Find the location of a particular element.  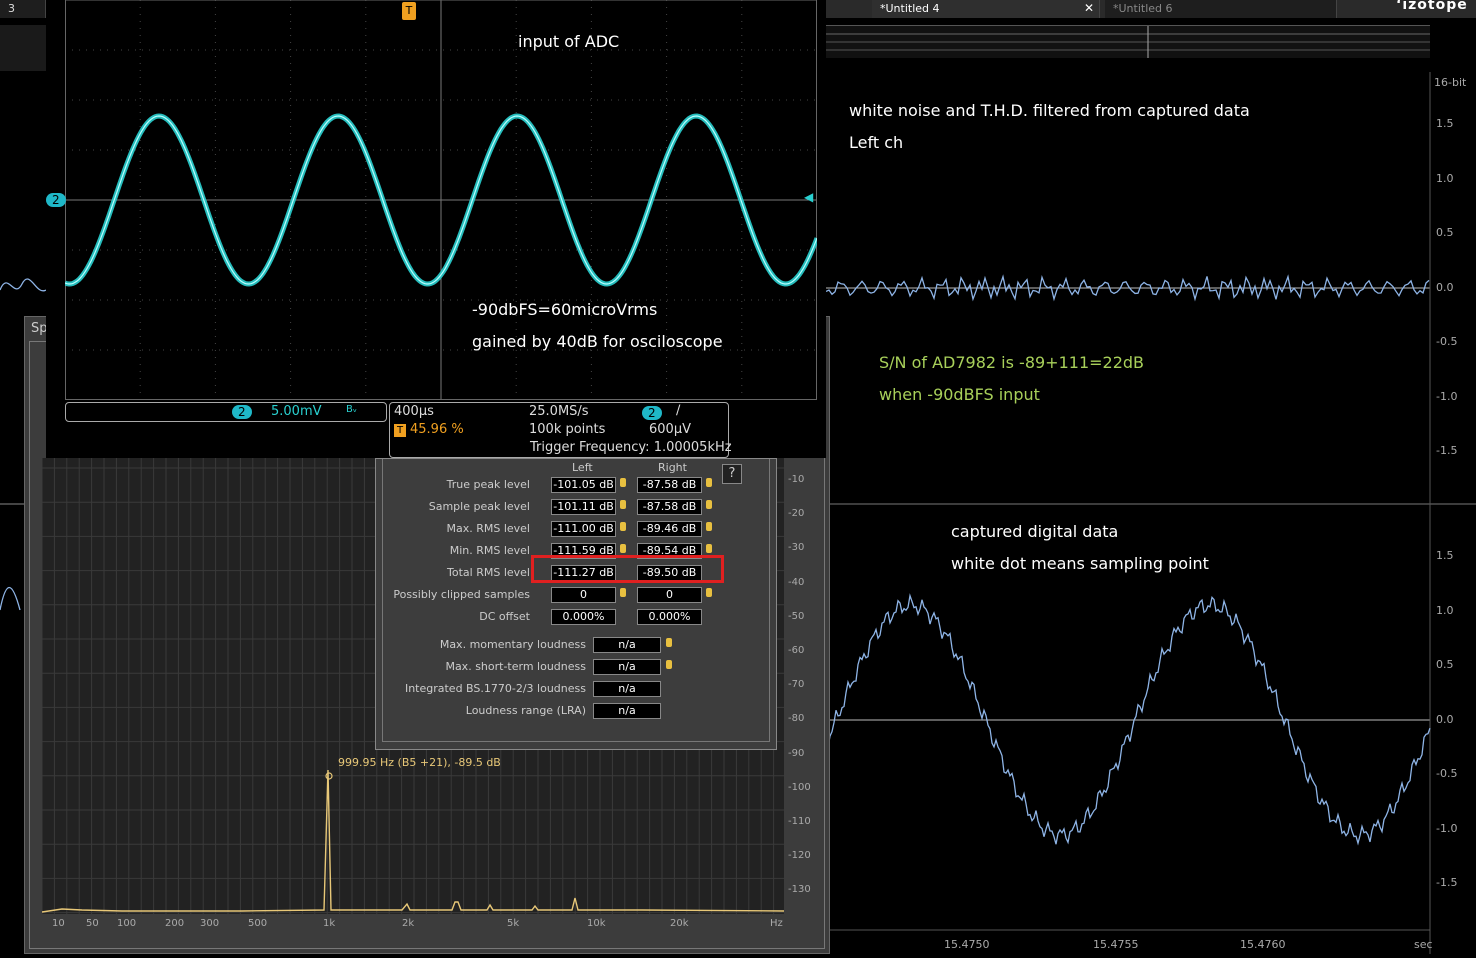

loudness-label: Loudness range (LRA) is located at coordinates (525, 710).